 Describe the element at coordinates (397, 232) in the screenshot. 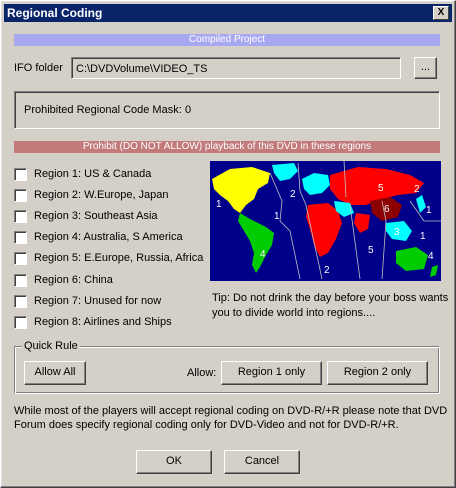

I see `map-number-3: 3` at that location.